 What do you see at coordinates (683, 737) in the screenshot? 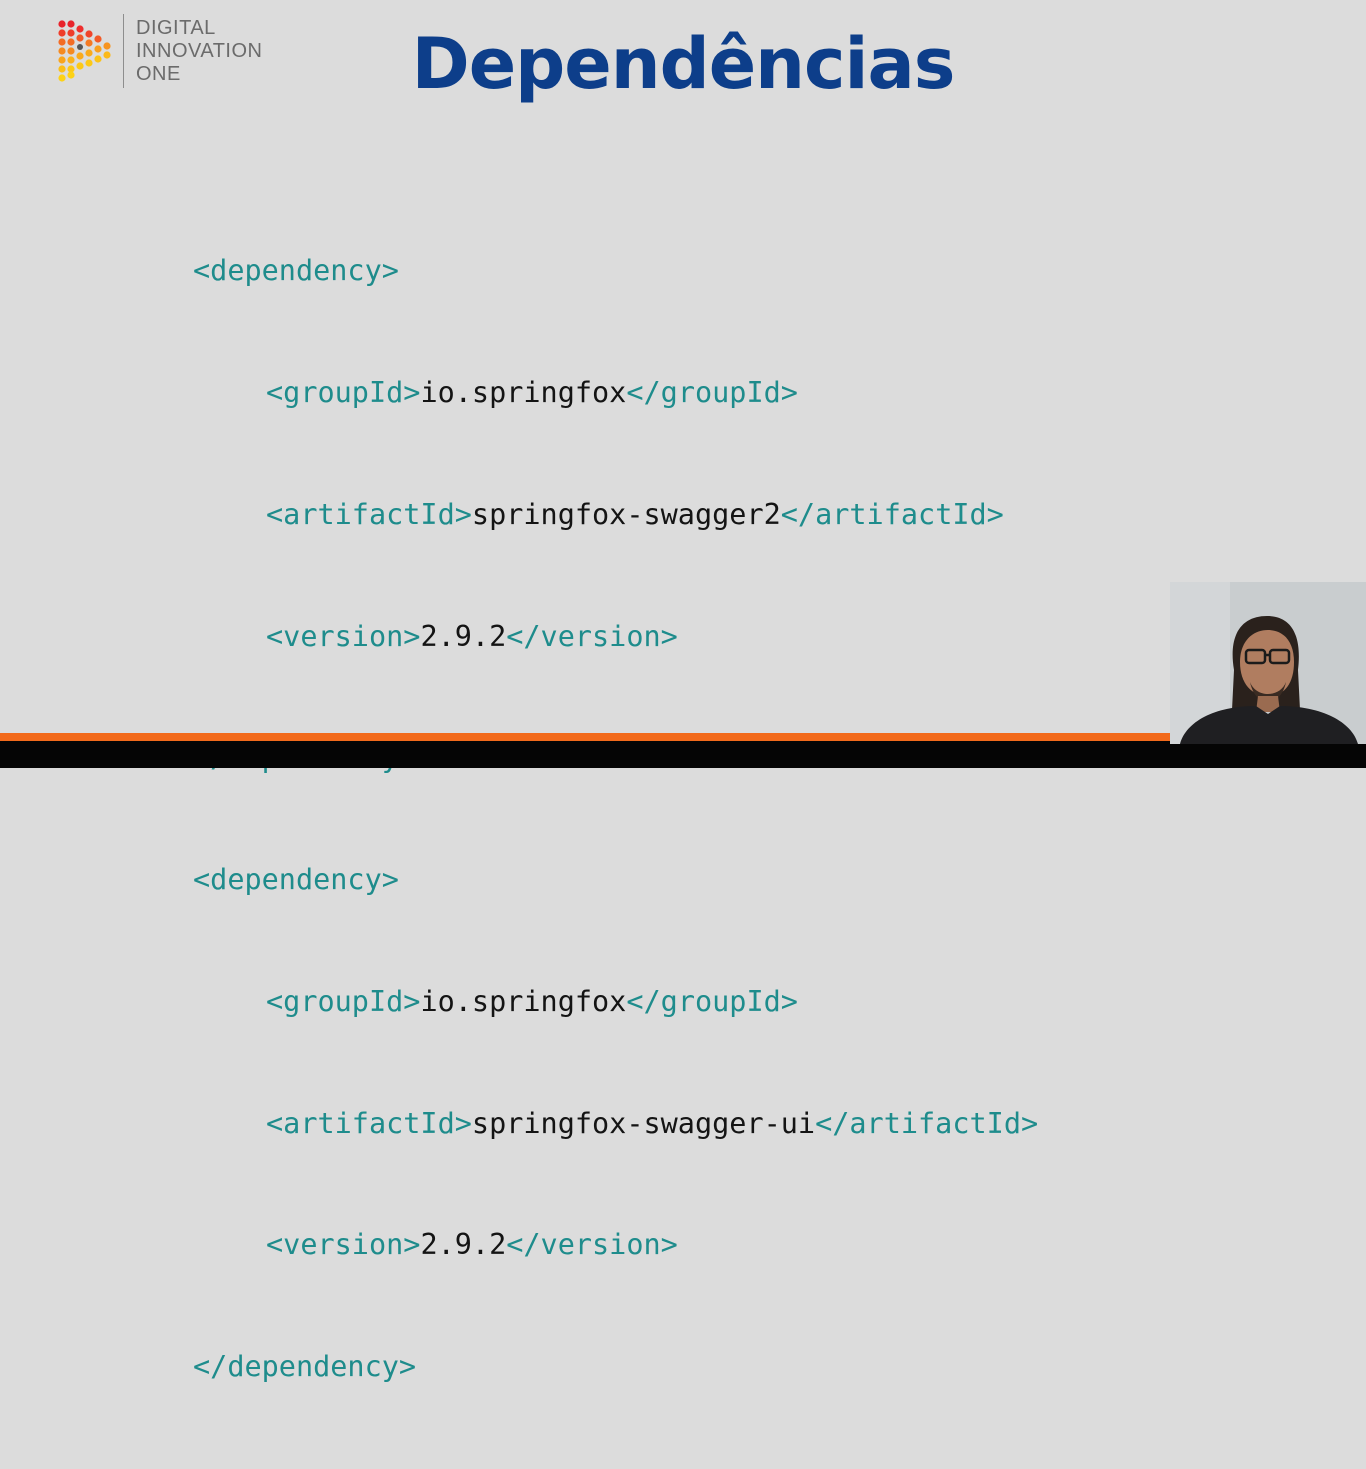
I see `accent-bar` at bounding box center [683, 737].